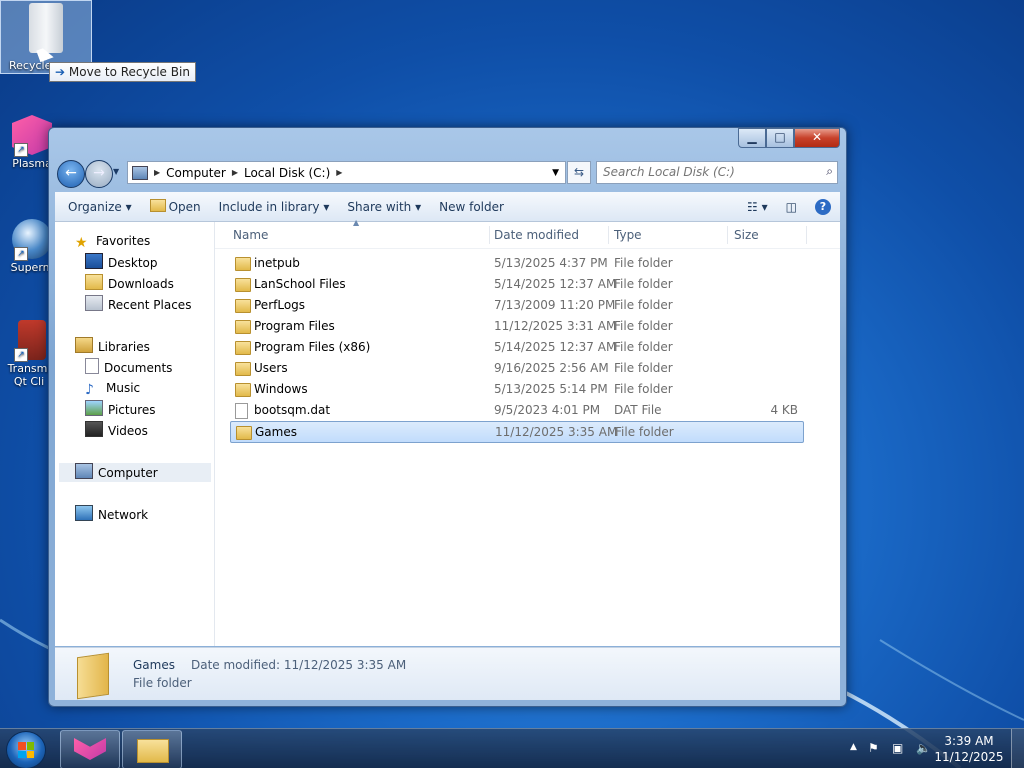  I want to click on search-icon: ⌕, so click(829, 171).